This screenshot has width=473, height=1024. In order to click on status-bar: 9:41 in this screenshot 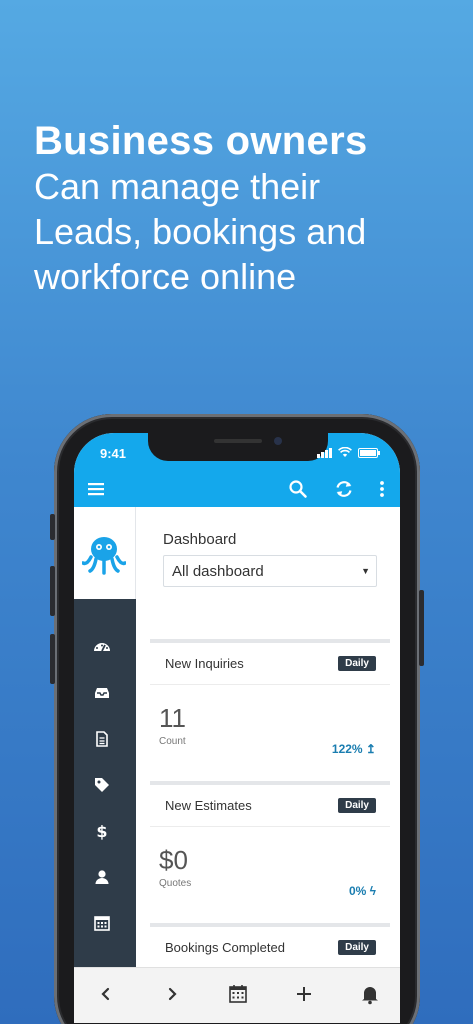, I will do `click(237, 452)`.